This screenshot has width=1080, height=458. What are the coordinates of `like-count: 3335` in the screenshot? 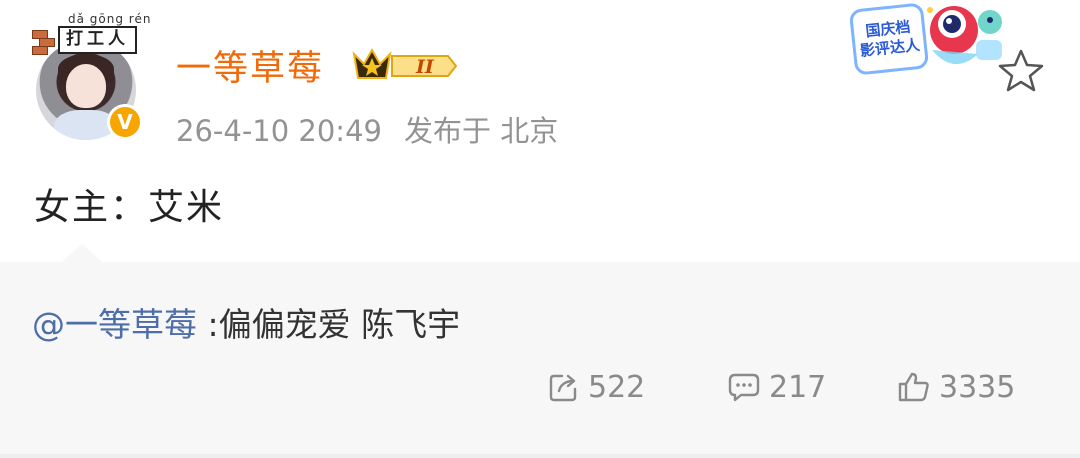 It's located at (977, 387).